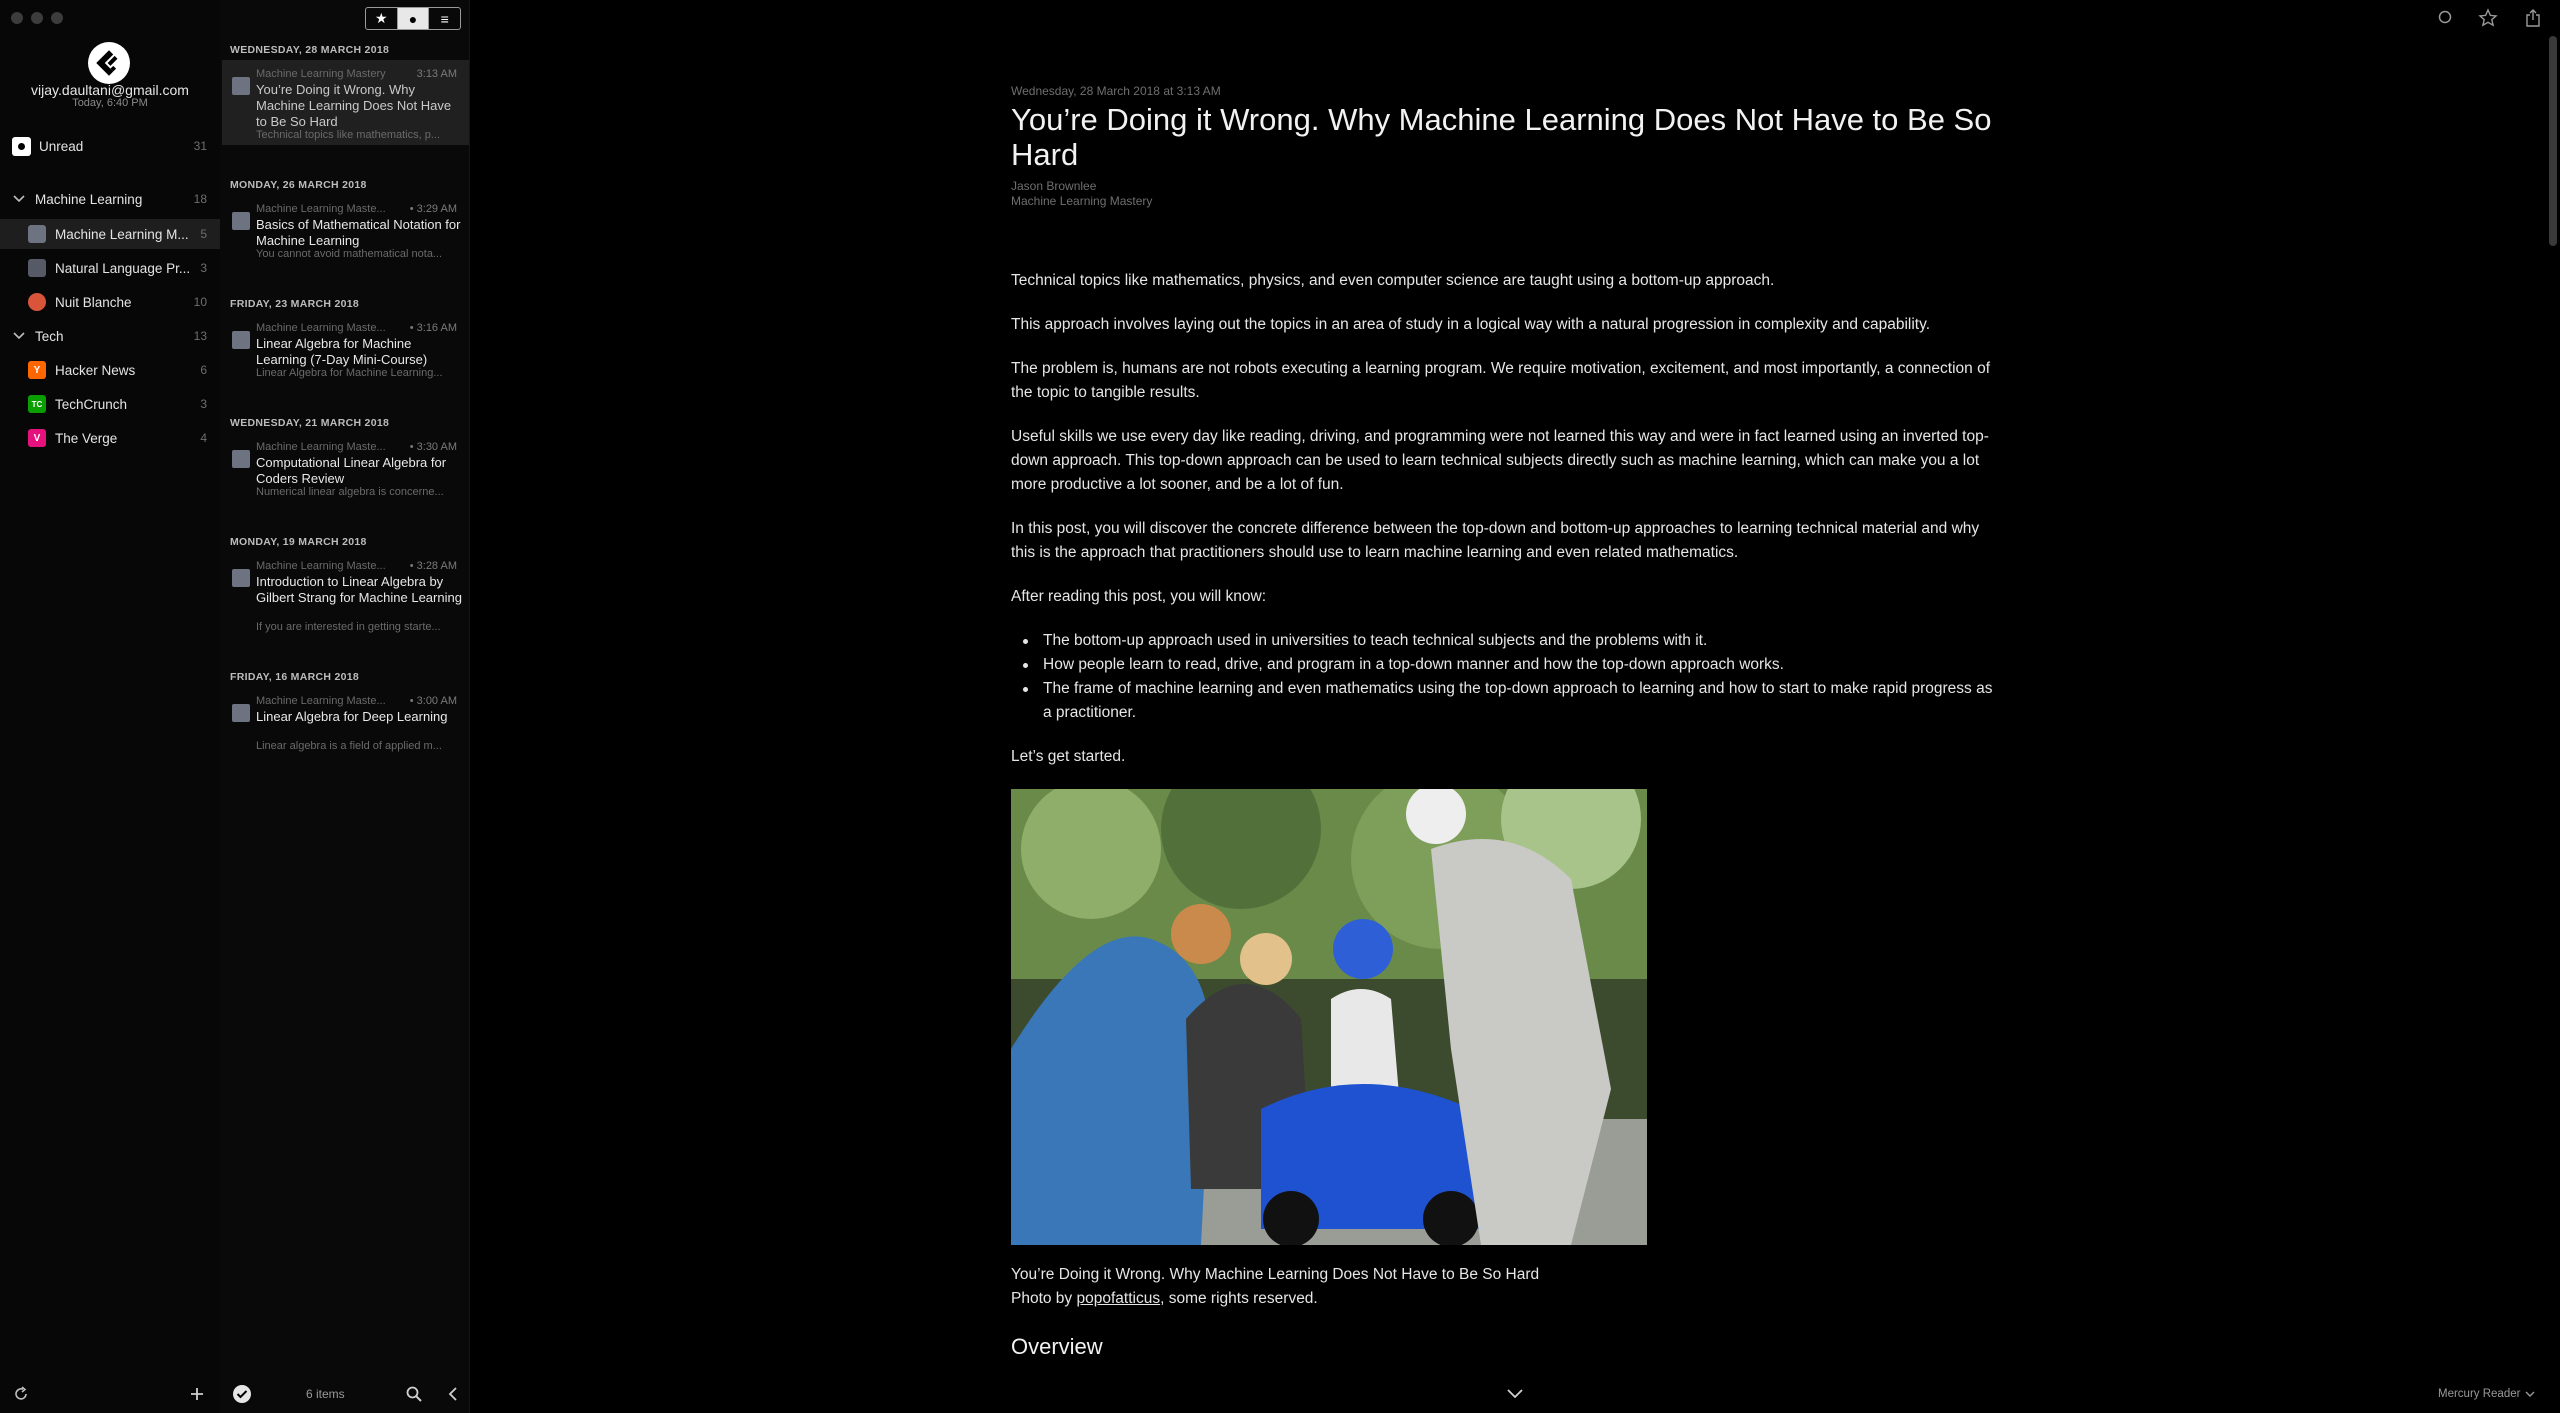 This screenshot has height=1413, width=2560. Describe the element at coordinates (1119, 1298) in the screenshot. I see `photo-credit-link: popofatticus` at that location.